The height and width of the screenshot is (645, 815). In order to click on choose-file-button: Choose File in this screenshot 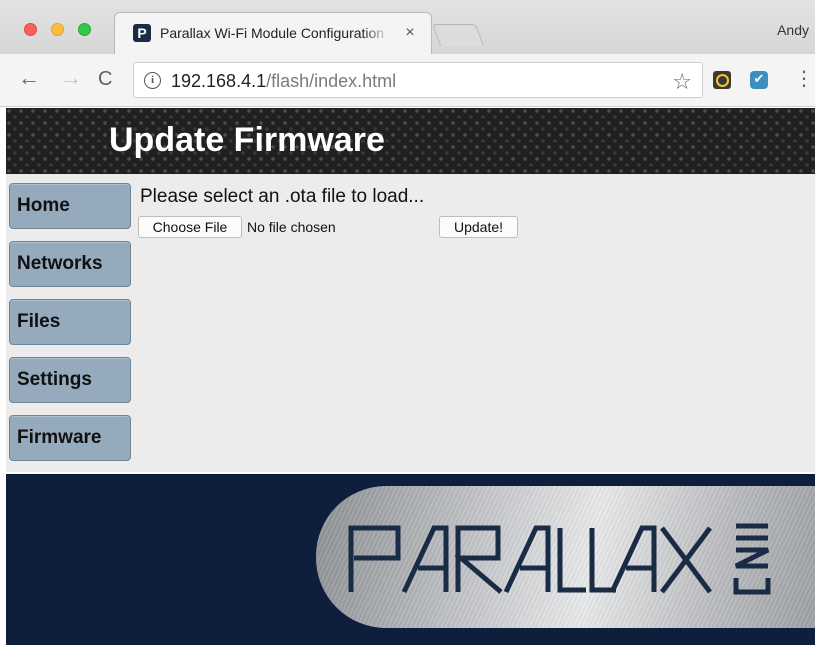, I will do `click(190, 227)`.